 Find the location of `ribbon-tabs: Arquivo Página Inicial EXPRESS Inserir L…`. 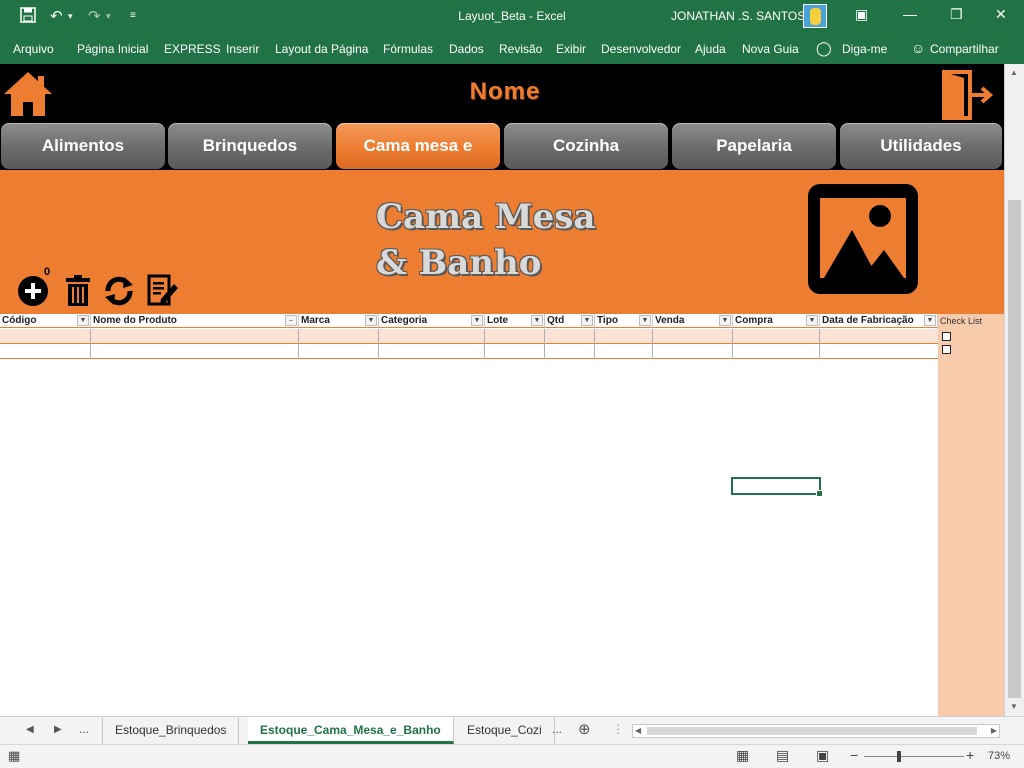

ribbon-tabs: Arquivo Página Inicial EXPRESS Inserir L… is located at coordinates (512, 49).